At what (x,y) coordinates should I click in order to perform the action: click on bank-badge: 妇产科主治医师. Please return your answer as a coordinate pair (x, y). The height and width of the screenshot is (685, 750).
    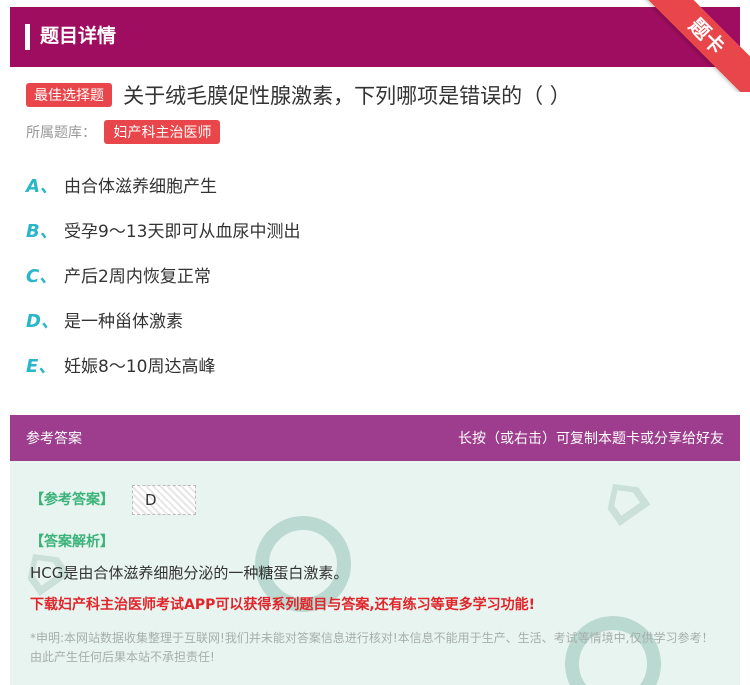
    Looking at the image, I should click on (162, 132).